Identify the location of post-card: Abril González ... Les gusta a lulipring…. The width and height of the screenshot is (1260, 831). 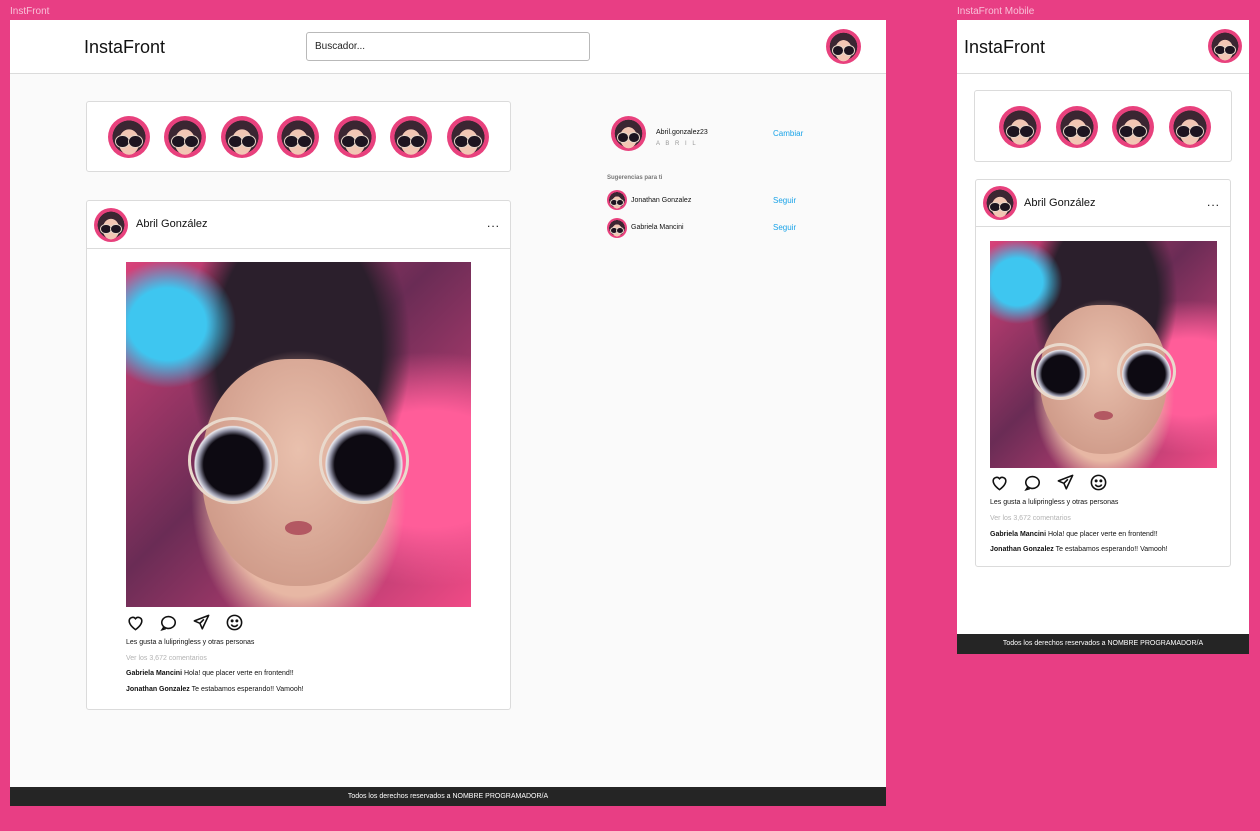
(1103, 373).